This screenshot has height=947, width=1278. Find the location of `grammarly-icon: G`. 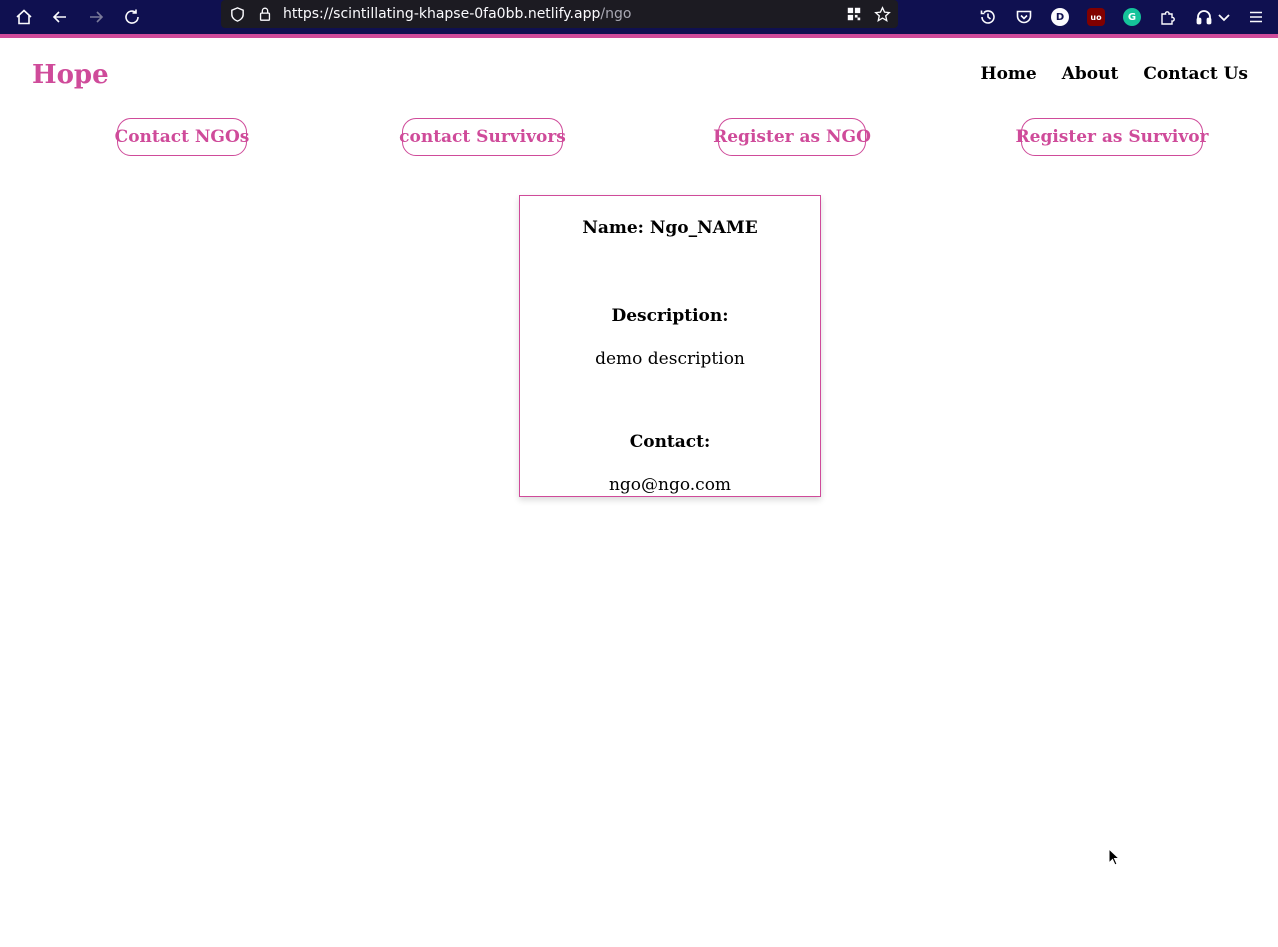

grammarly-icon: G is located at coordinates (1132, 17).